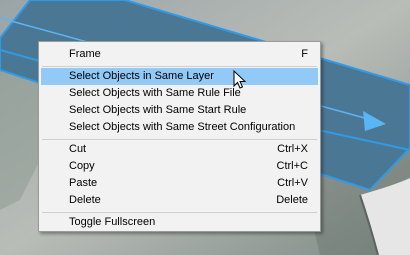  I want to click on menu-item-select-same-layer: Select Objects in Same Layer, so click(179, 76).